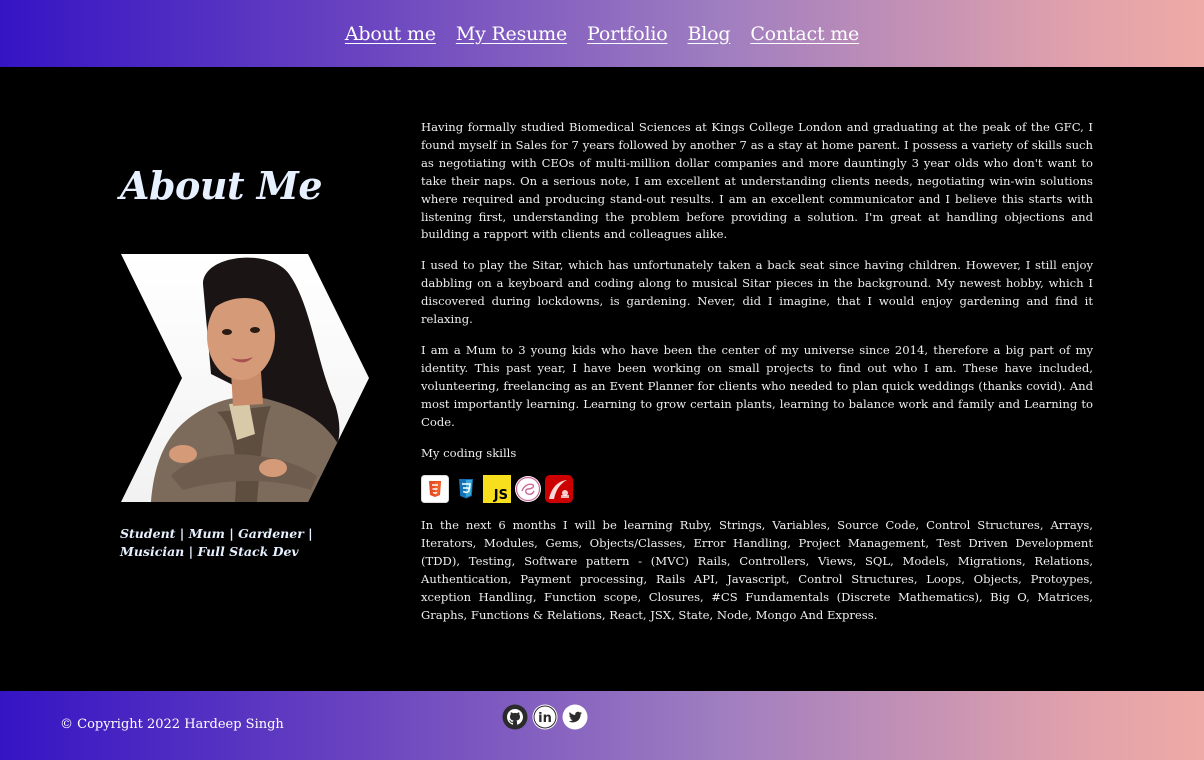  Describe the element at coordinates (511, 34) in the screenshot. I see `nav-link-my-resume: My Resume` at that location.